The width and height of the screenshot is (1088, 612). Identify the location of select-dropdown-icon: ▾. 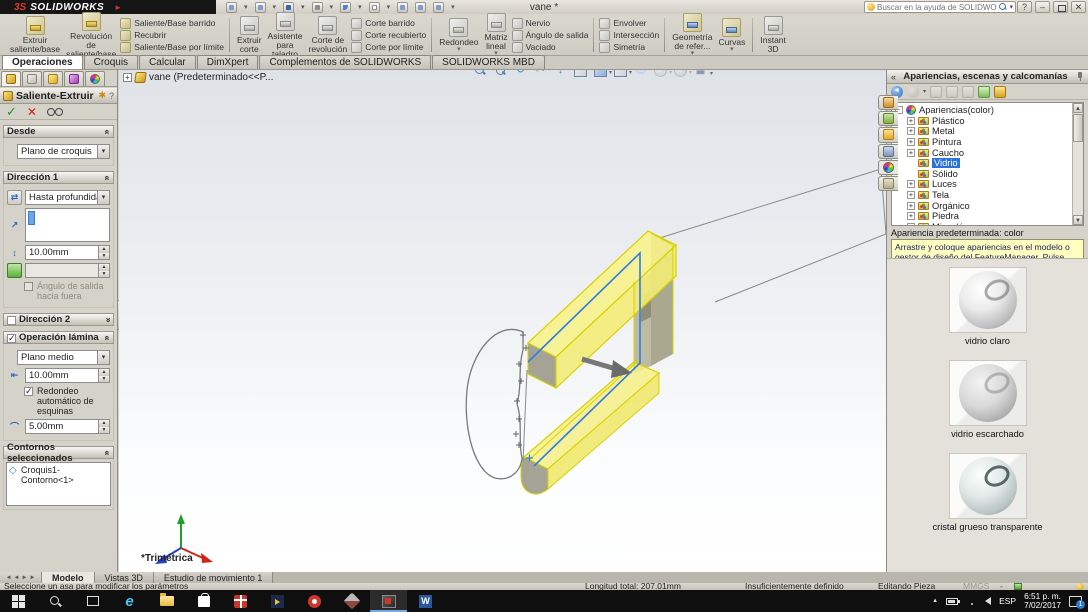
(389, 7).